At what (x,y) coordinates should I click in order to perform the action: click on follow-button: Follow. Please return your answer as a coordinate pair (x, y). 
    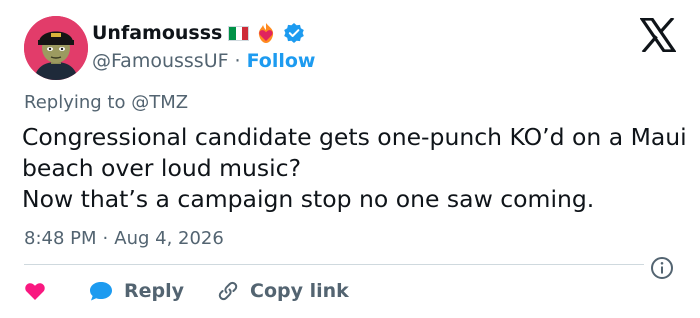
    Looking at the image, I should click on (281, 61).